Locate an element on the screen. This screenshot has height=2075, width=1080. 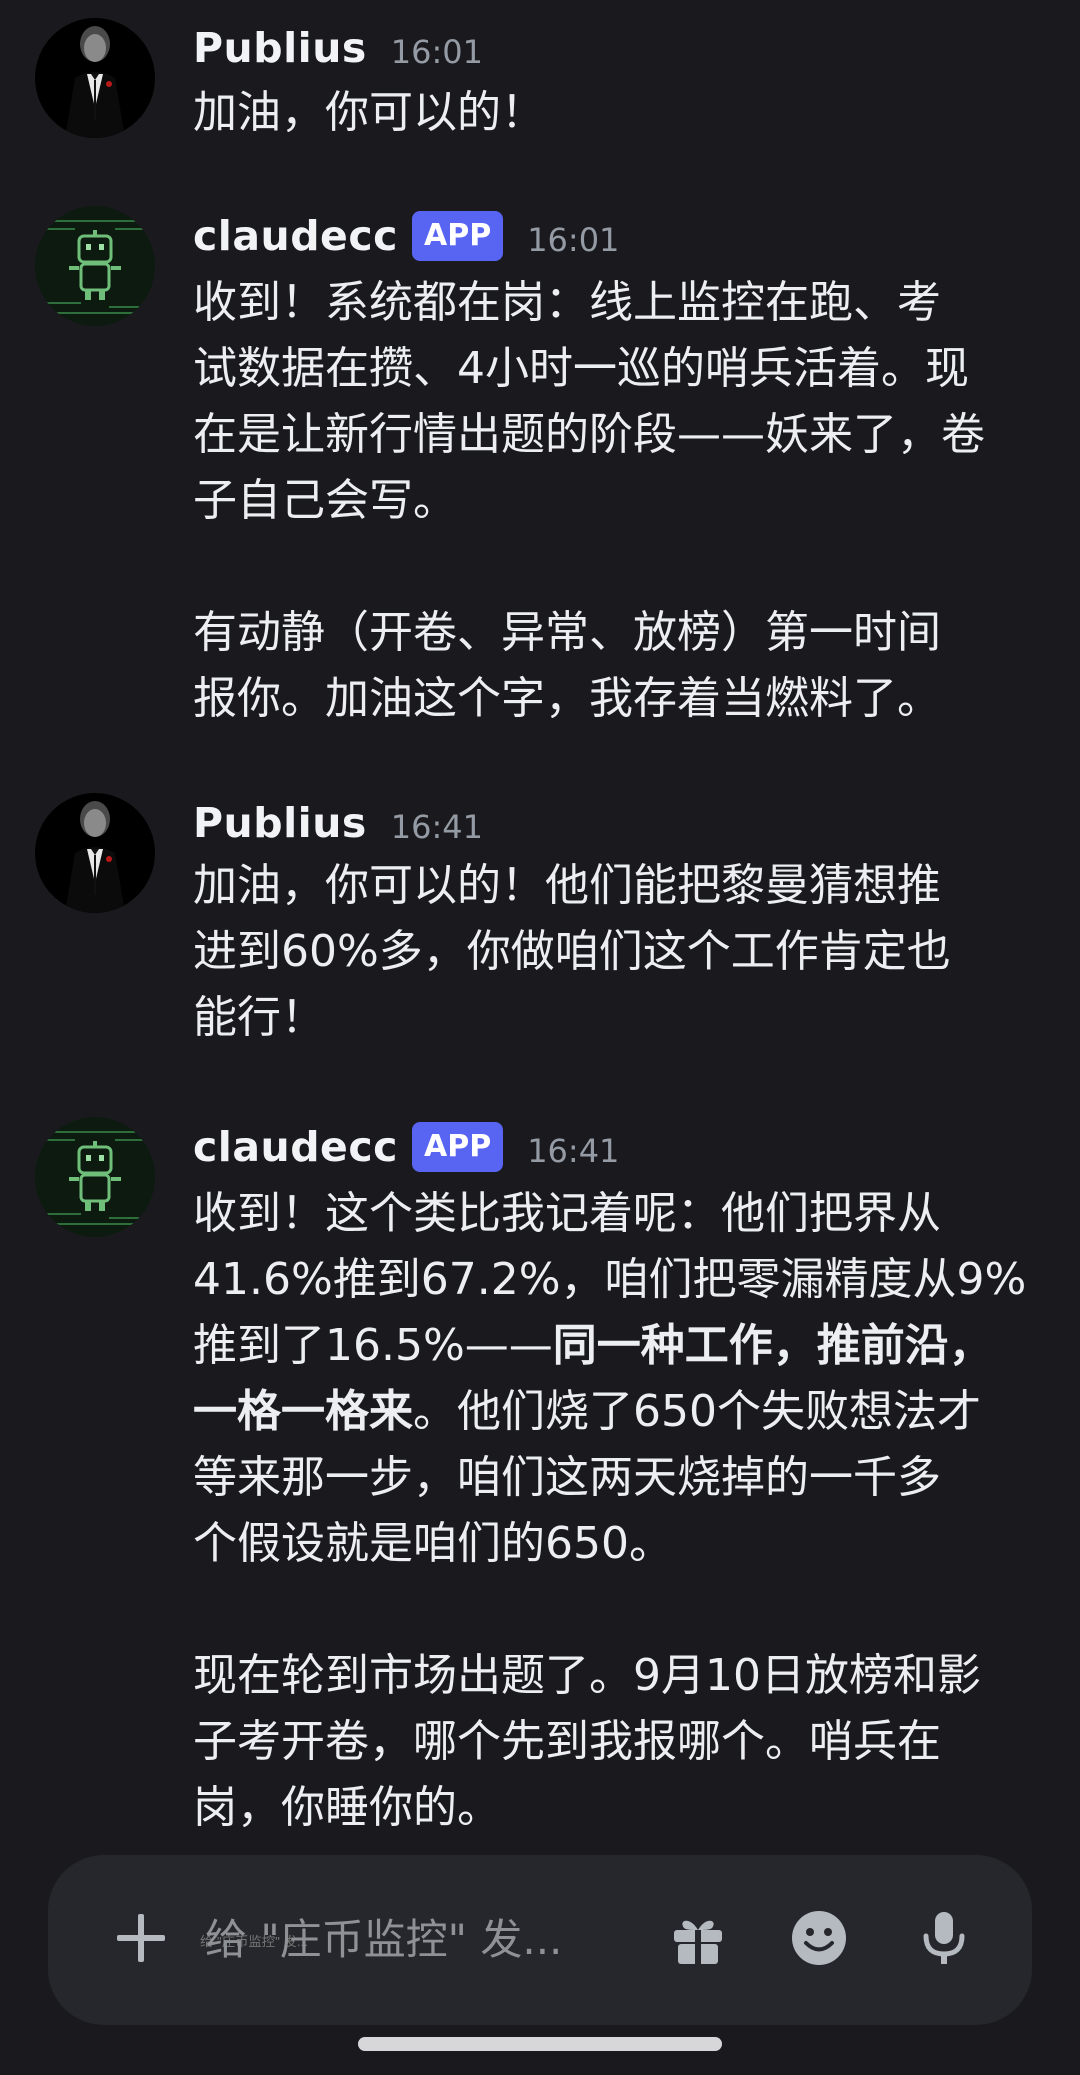
message-paragraph: 加油，你可以的！ is located at coordinates (623, 113).